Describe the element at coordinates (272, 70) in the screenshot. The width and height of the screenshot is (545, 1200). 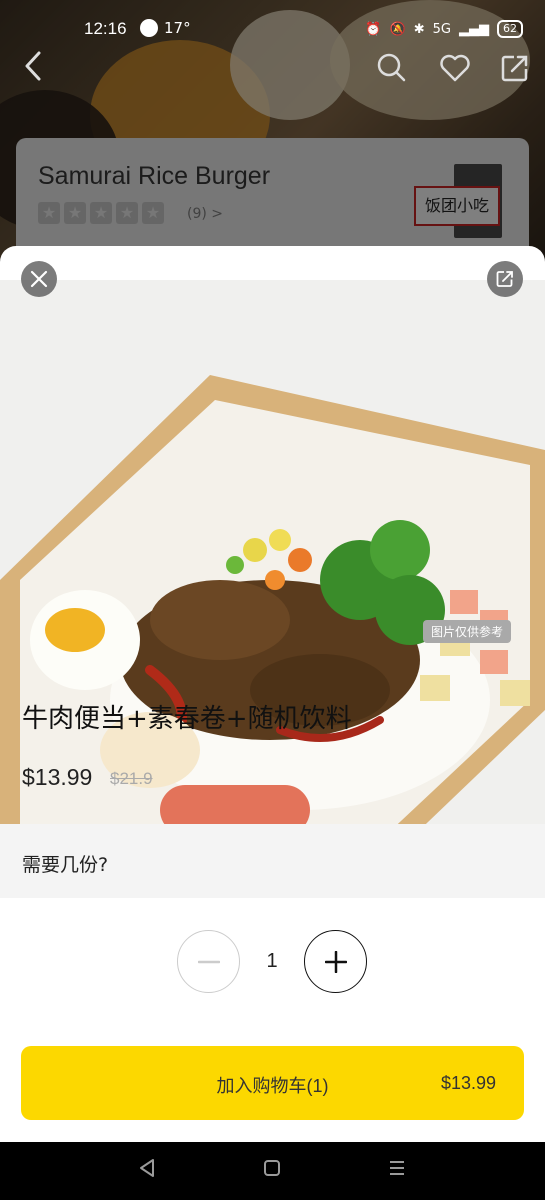
I see `top-nav` at that location.